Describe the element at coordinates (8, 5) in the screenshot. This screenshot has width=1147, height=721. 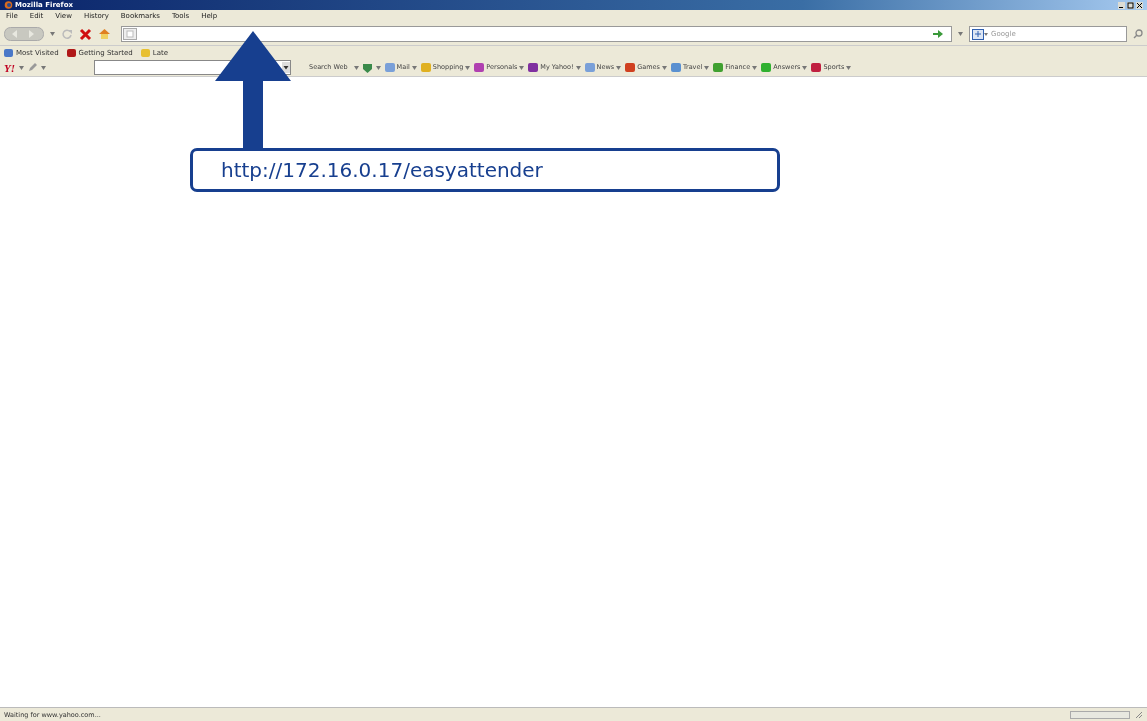
I see `app-icon` at that location.